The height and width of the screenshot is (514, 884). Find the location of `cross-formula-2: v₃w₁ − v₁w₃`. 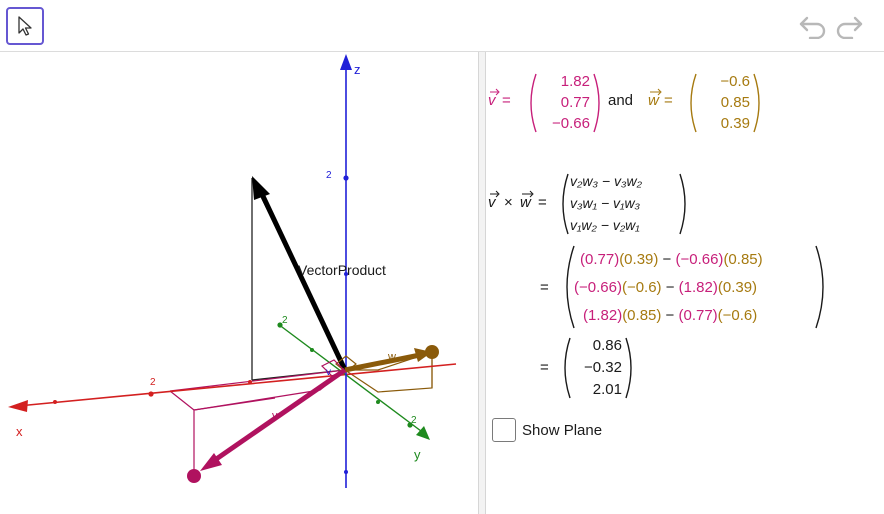

cross-formula-2: v₃w₁ − v₁w₃ is located at coordinates (605, 203).